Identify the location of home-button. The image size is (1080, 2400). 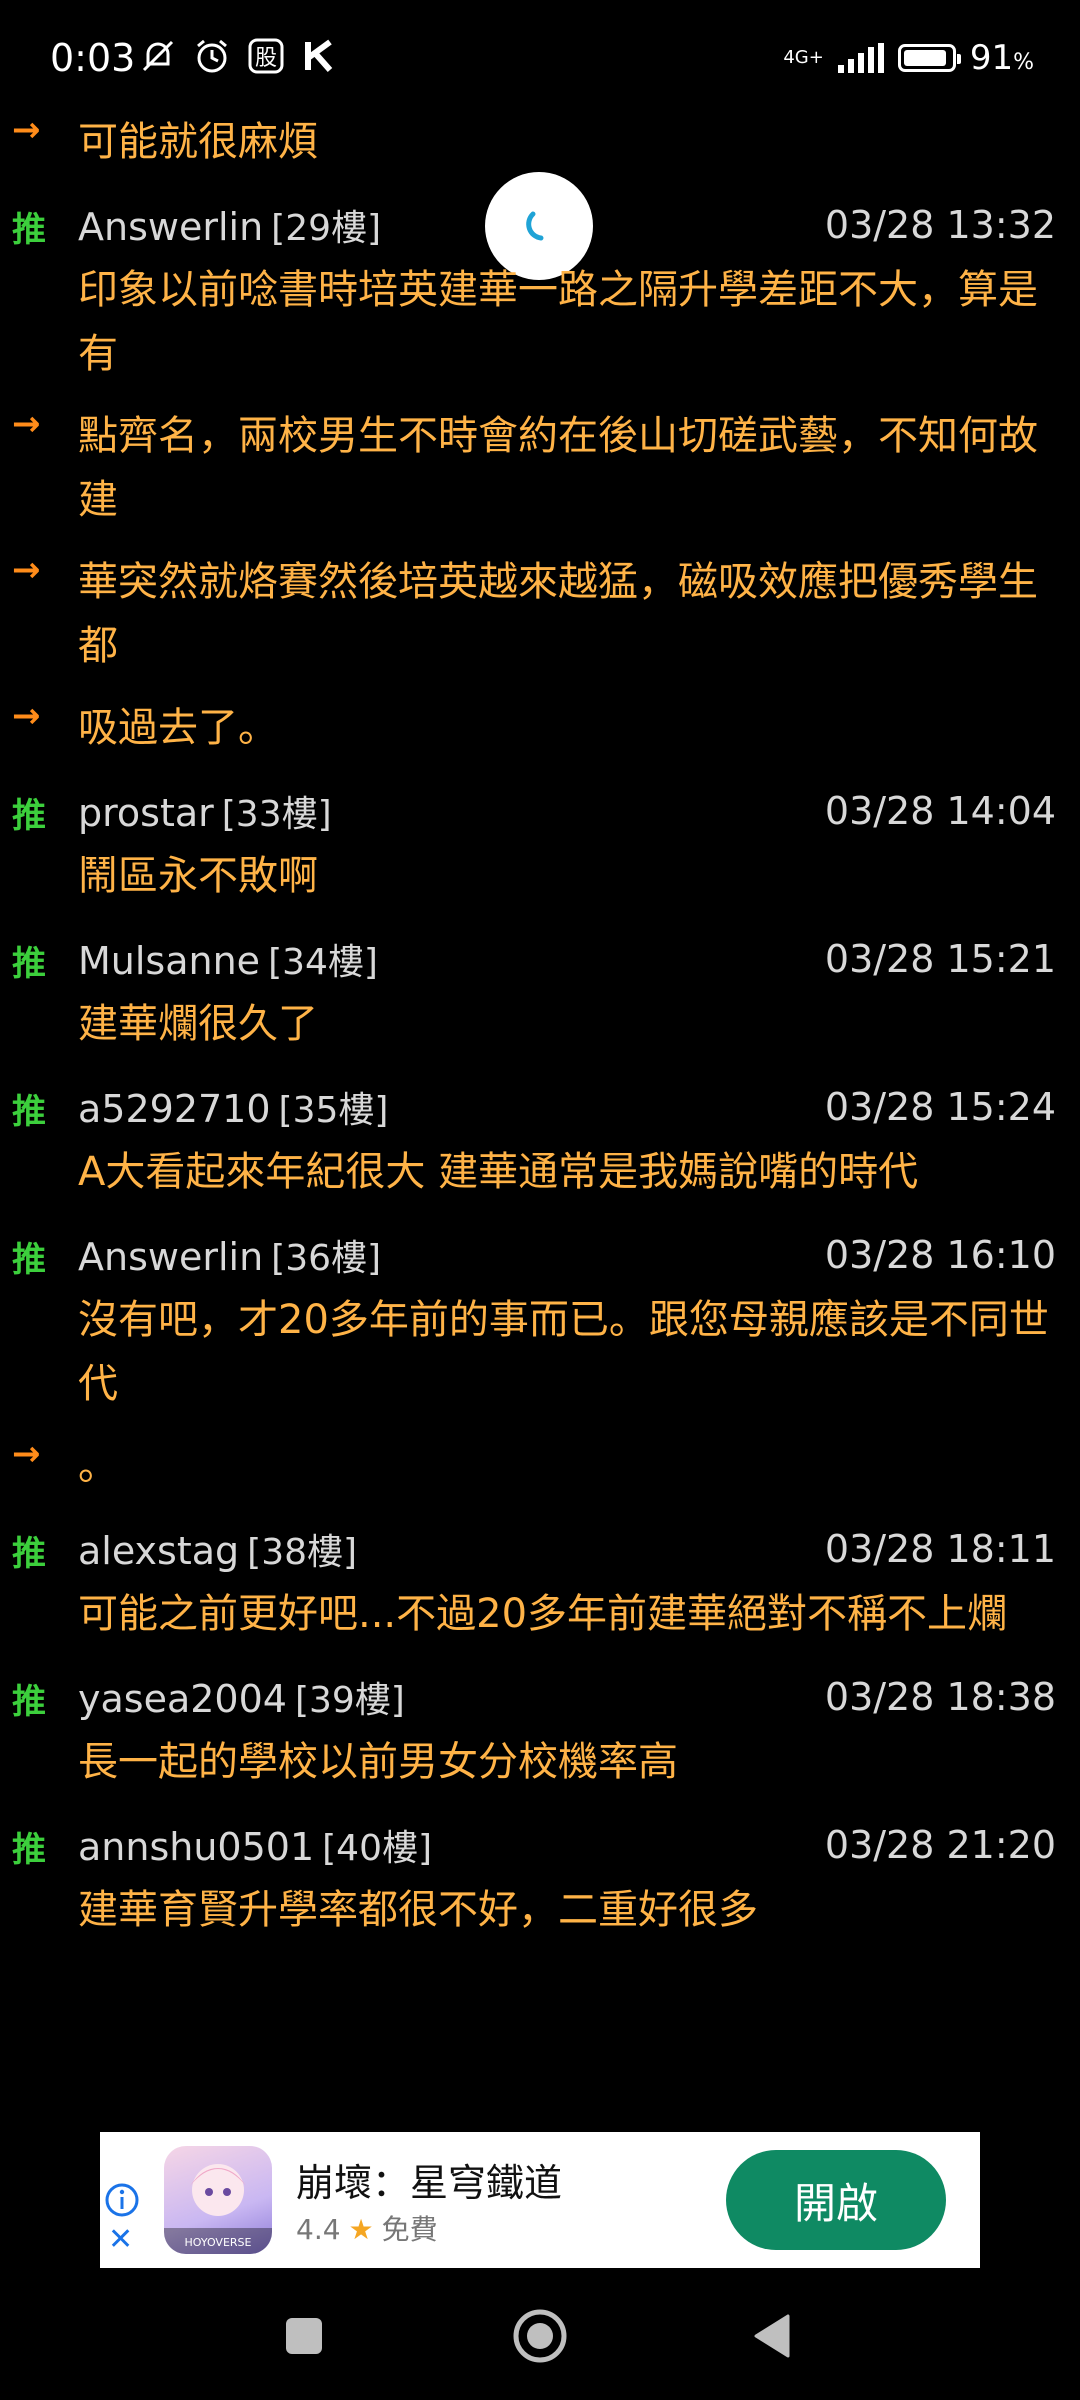
(540, 2336).